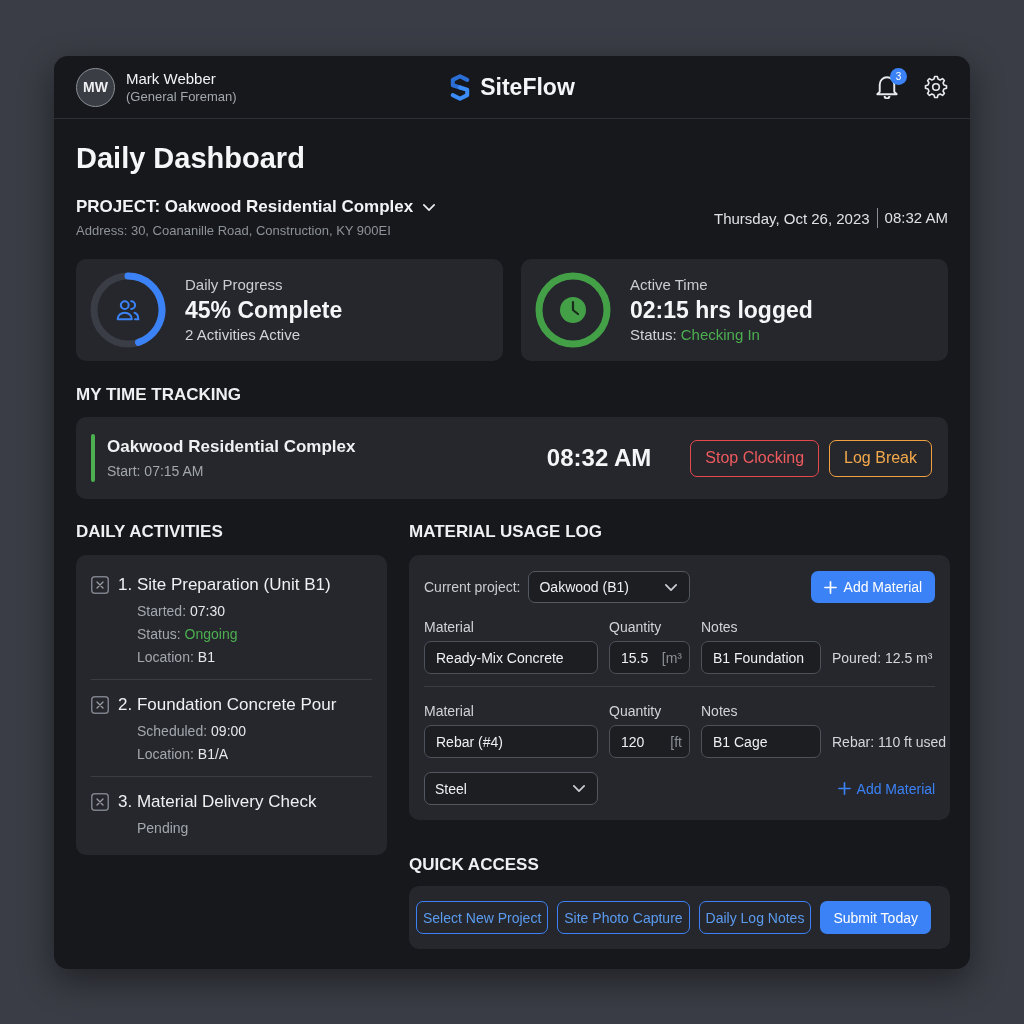  Describe the element at coordinates (128, 310) in the screenshot. I see `people-icon` at that location.